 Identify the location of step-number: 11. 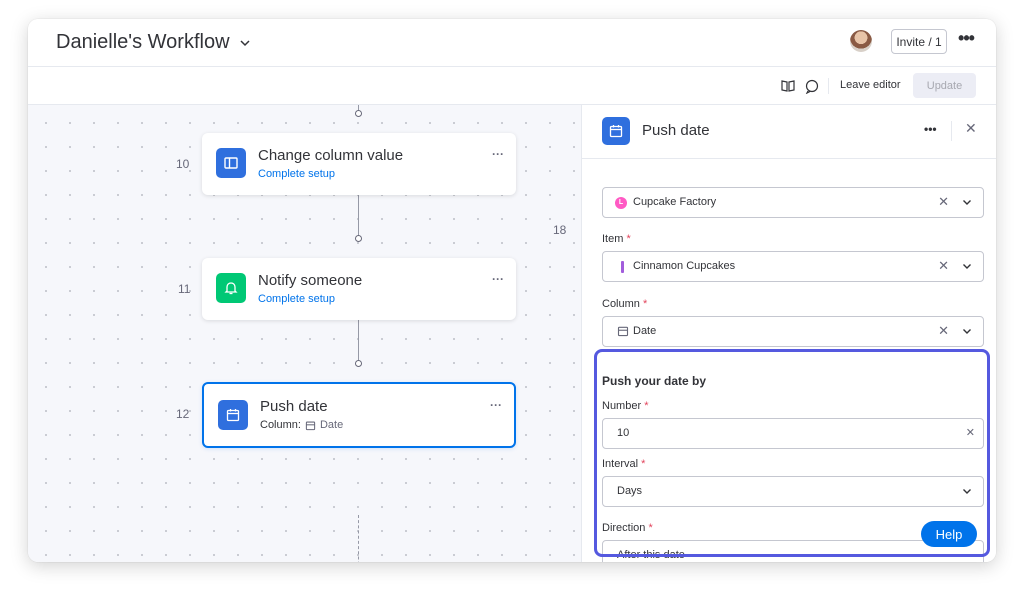
(184, 289).